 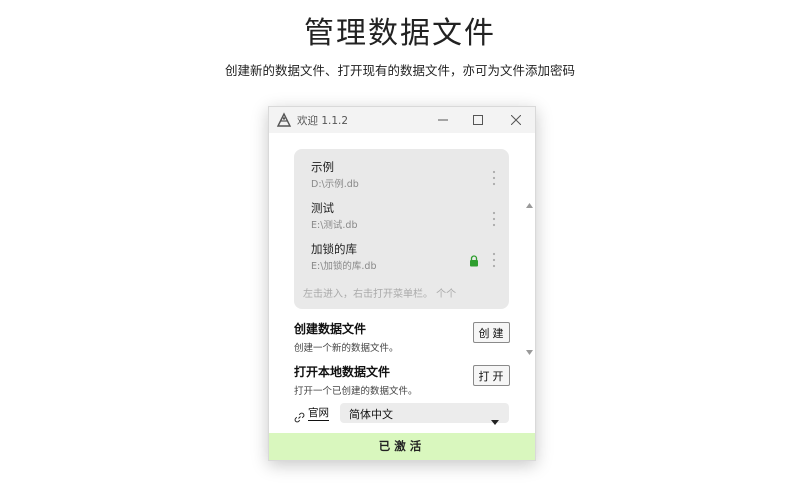 I want to click on file-path: E:\加锁的库.db, so click(x=344, y=266).